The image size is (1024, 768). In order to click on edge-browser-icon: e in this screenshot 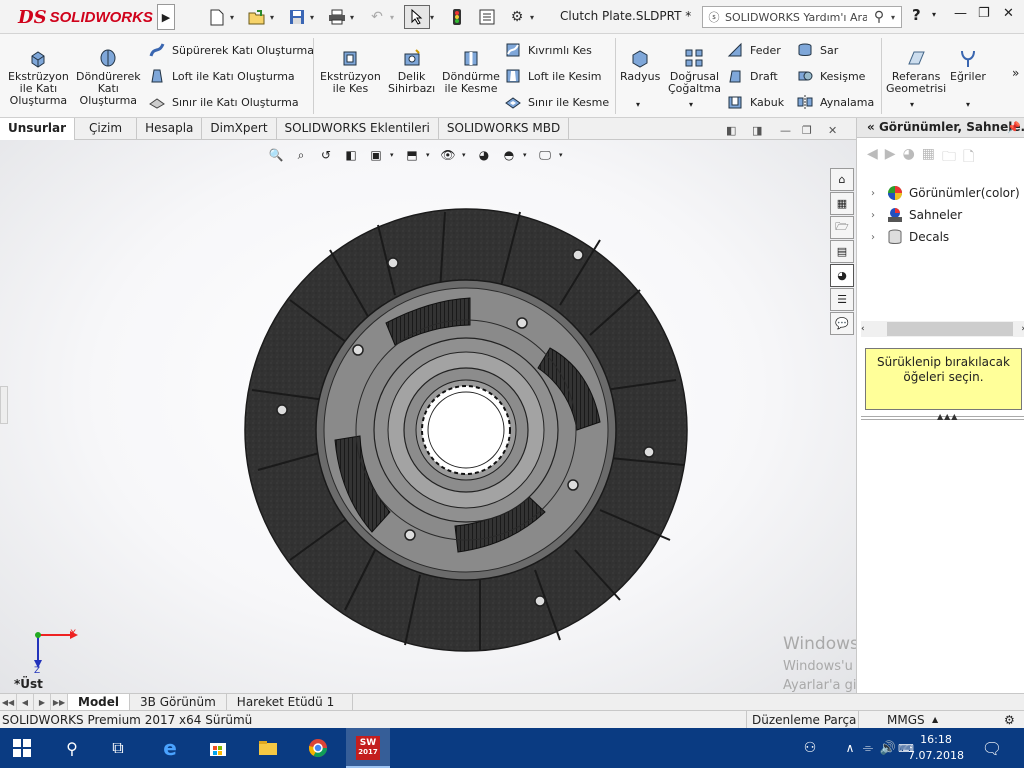, I will do `click(170, 748)`.